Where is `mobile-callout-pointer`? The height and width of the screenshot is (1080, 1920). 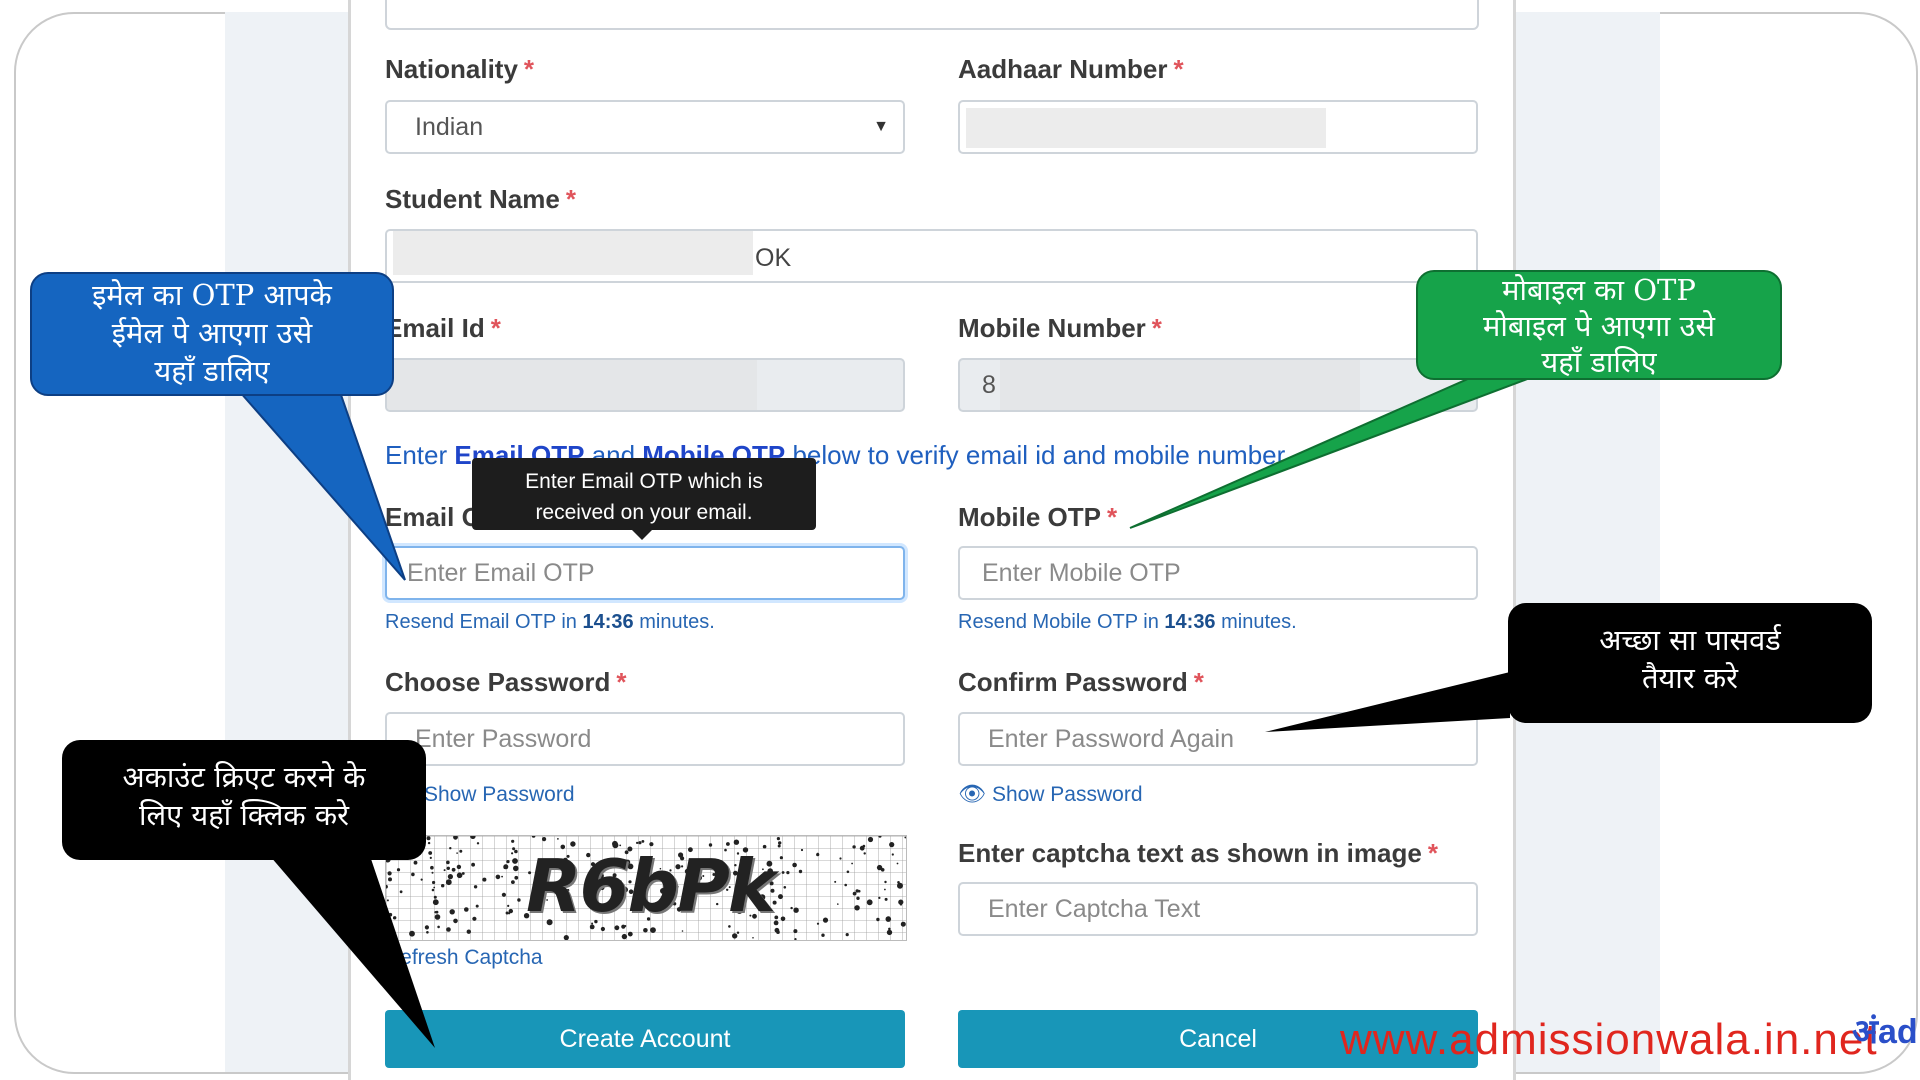 mobile-callout-pointer is located at coordinates (1330, 453).